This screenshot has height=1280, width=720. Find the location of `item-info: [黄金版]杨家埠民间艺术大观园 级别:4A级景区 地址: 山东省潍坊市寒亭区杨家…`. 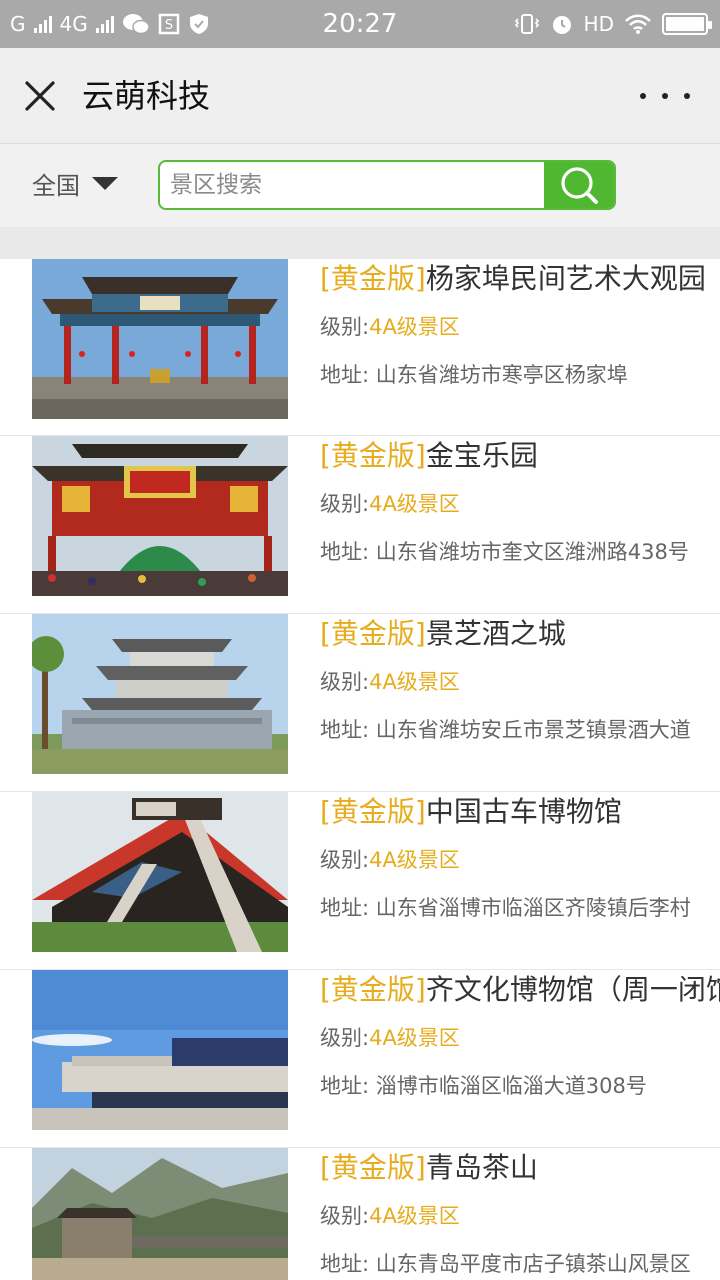

item-info: [黄金版]杨家埠民间艺术大观园 级别:4A级景区 地址: 山东省潍坊市寒亭区杨家… is located at coordinates (520, 344).